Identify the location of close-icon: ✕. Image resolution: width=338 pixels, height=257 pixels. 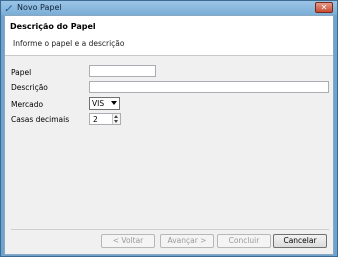
(324, 7).